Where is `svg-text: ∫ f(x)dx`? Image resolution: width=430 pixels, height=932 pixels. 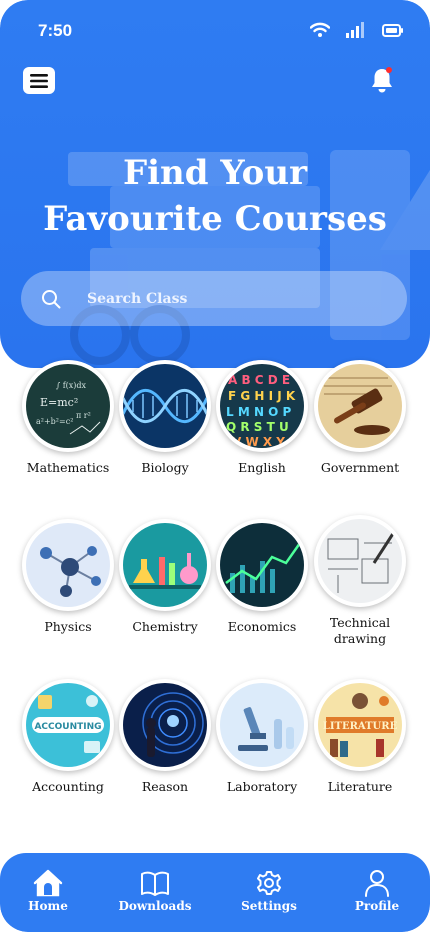
svg-text: ∫ f(x)dx is located at coordinates (71, 385).